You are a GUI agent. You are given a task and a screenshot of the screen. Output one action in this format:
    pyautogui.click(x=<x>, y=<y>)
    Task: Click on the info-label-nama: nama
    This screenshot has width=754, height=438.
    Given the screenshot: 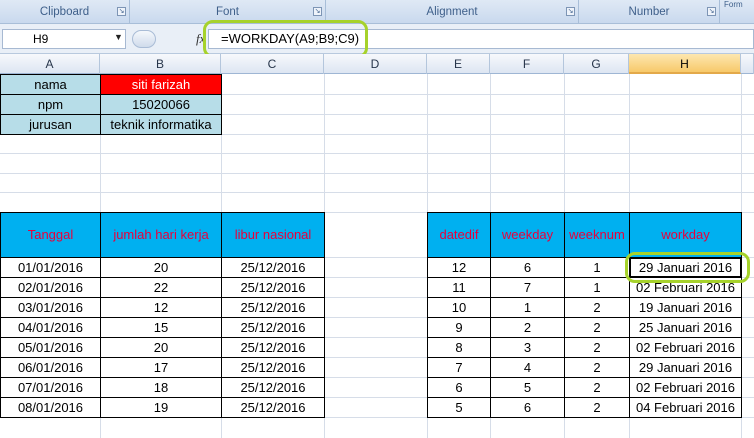 What is the action you would take?
    pyautogui.click(x=50, y=84)
    